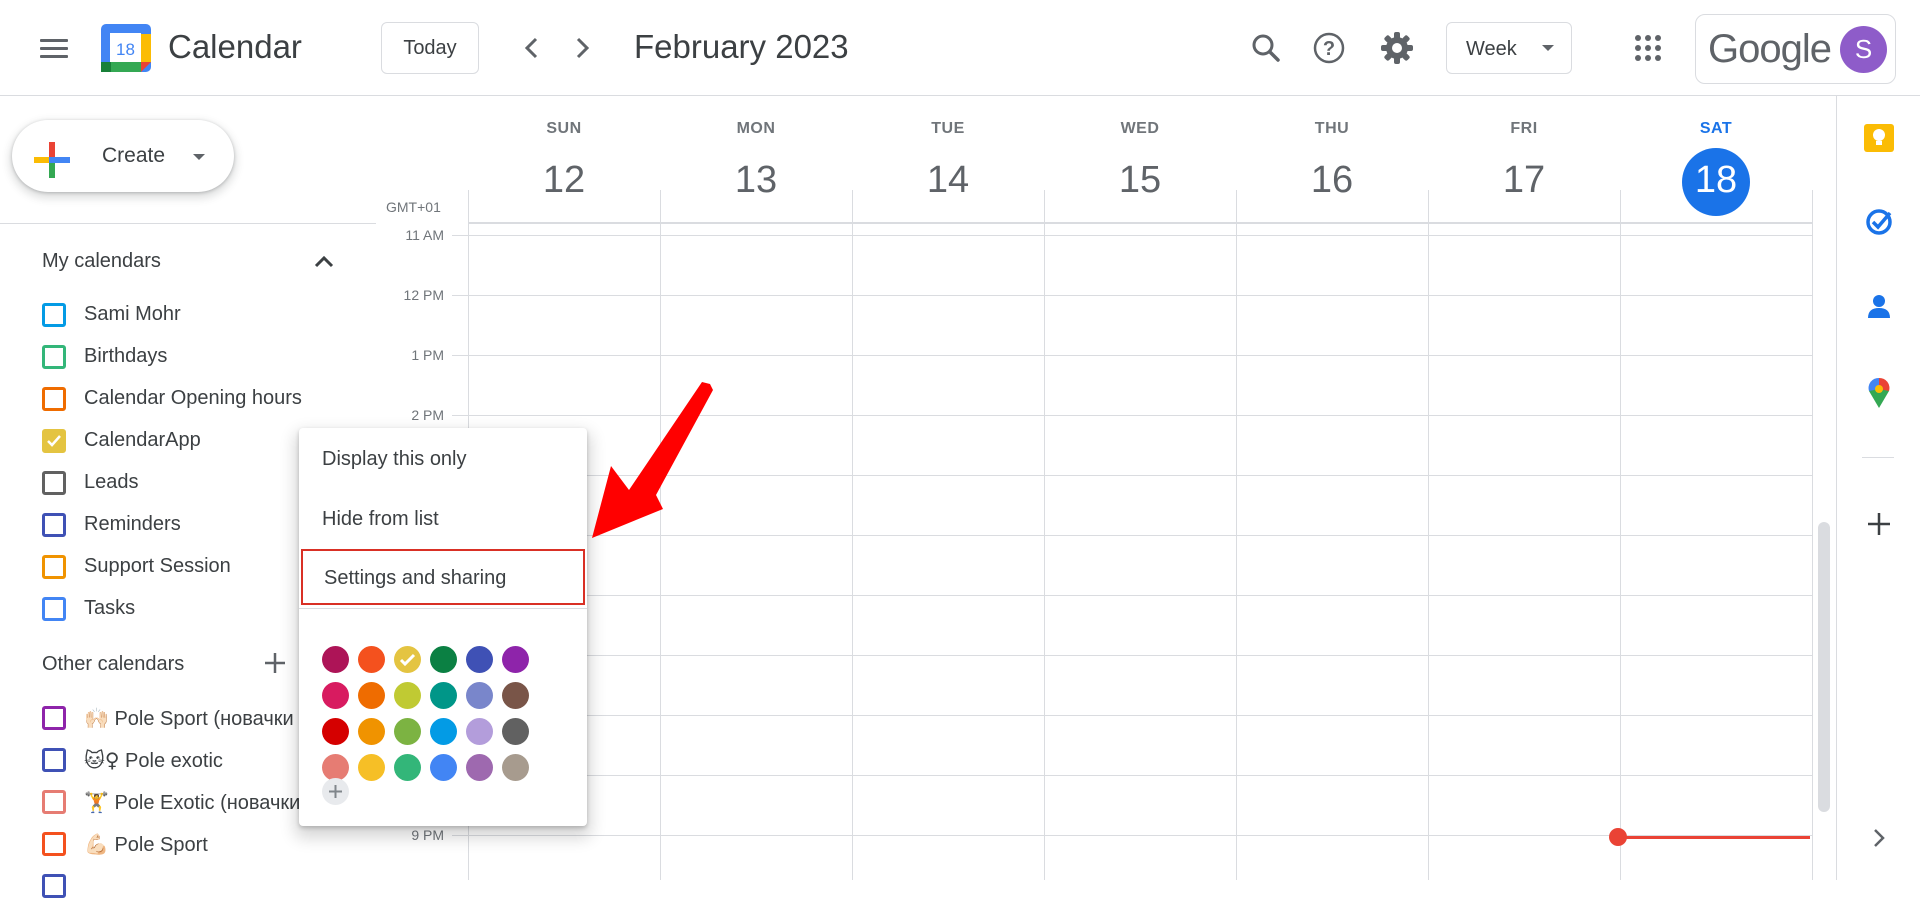 This screenshot has height=905, width=1920. I want to click on day-header-tue: TUE 14, so click(948, 168).